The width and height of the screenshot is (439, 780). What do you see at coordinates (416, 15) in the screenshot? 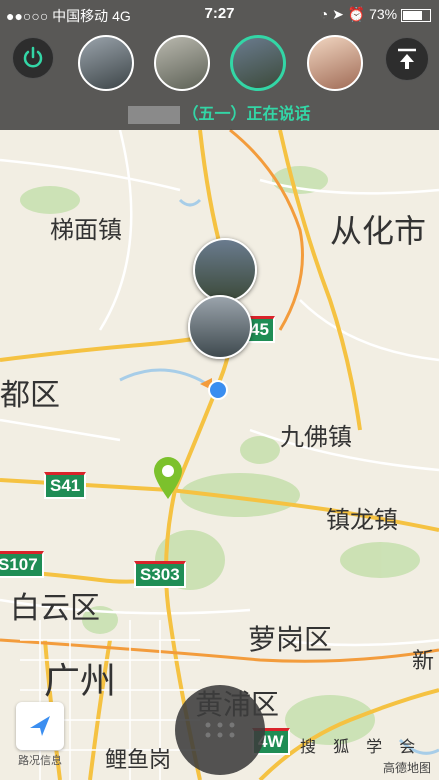
I see `battery-icon` at bounding box center [416, 15].